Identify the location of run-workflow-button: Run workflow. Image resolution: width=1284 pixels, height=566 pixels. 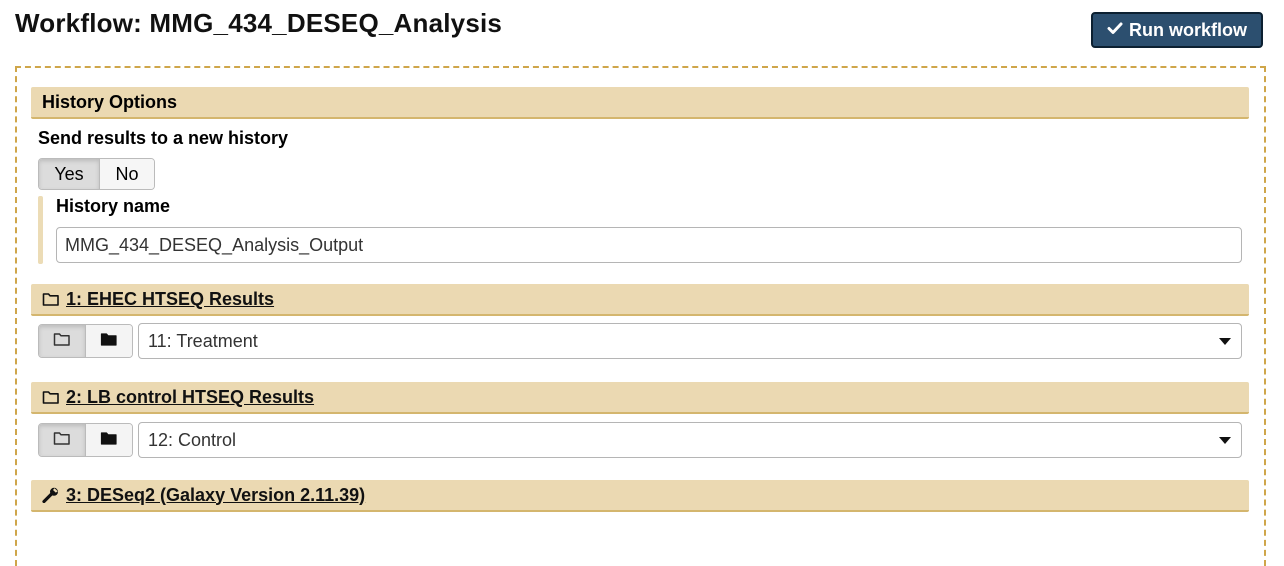
(1177, 30).